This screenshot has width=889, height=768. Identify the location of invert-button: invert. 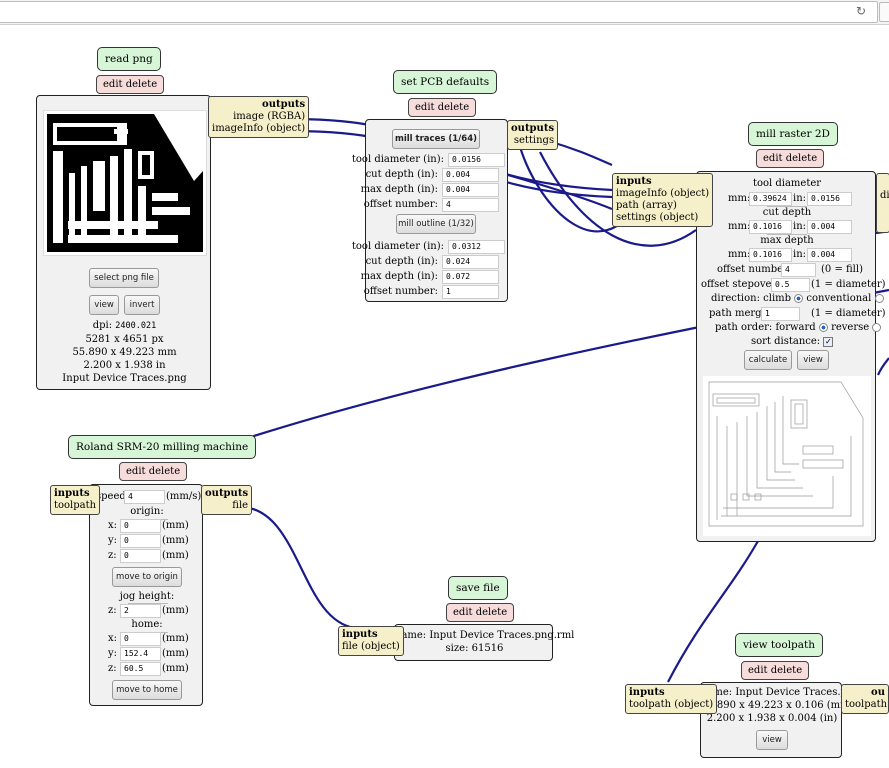
(142, 305).